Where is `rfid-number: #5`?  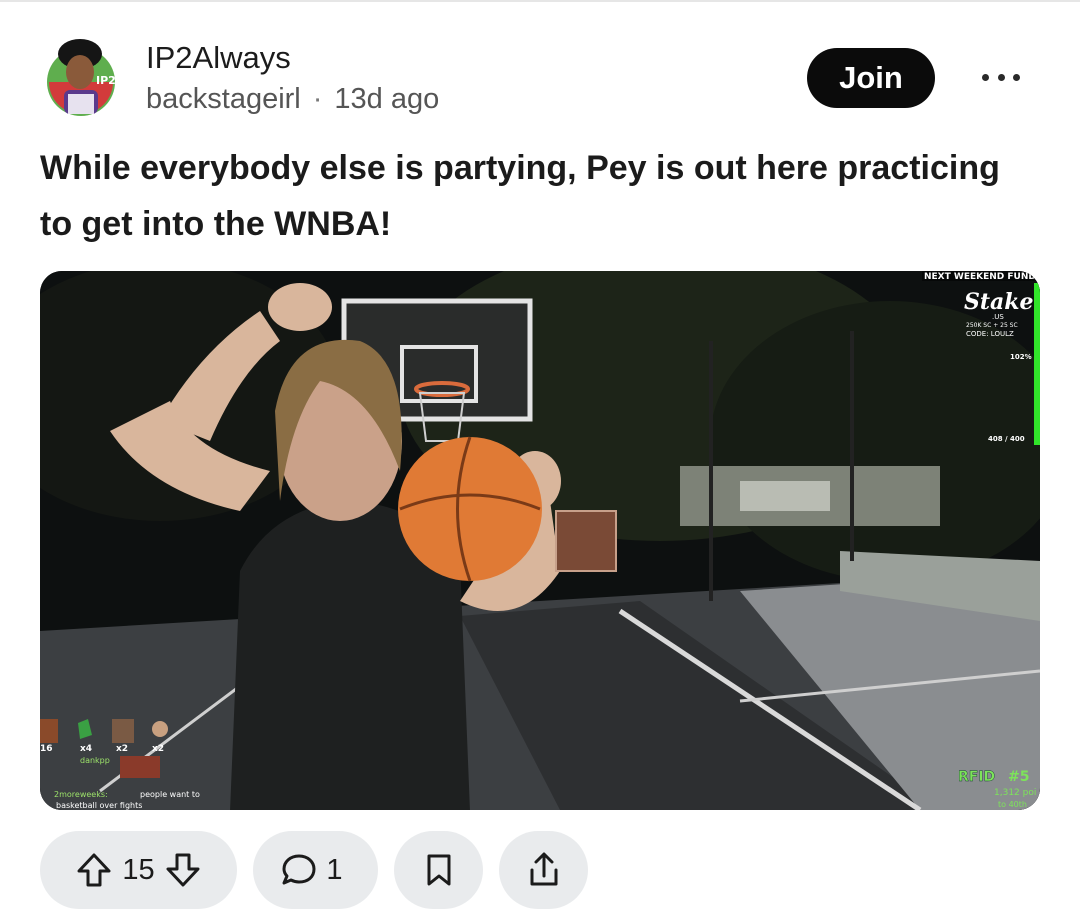
rfid-number: #5 is located at coordinates (1018, 777).